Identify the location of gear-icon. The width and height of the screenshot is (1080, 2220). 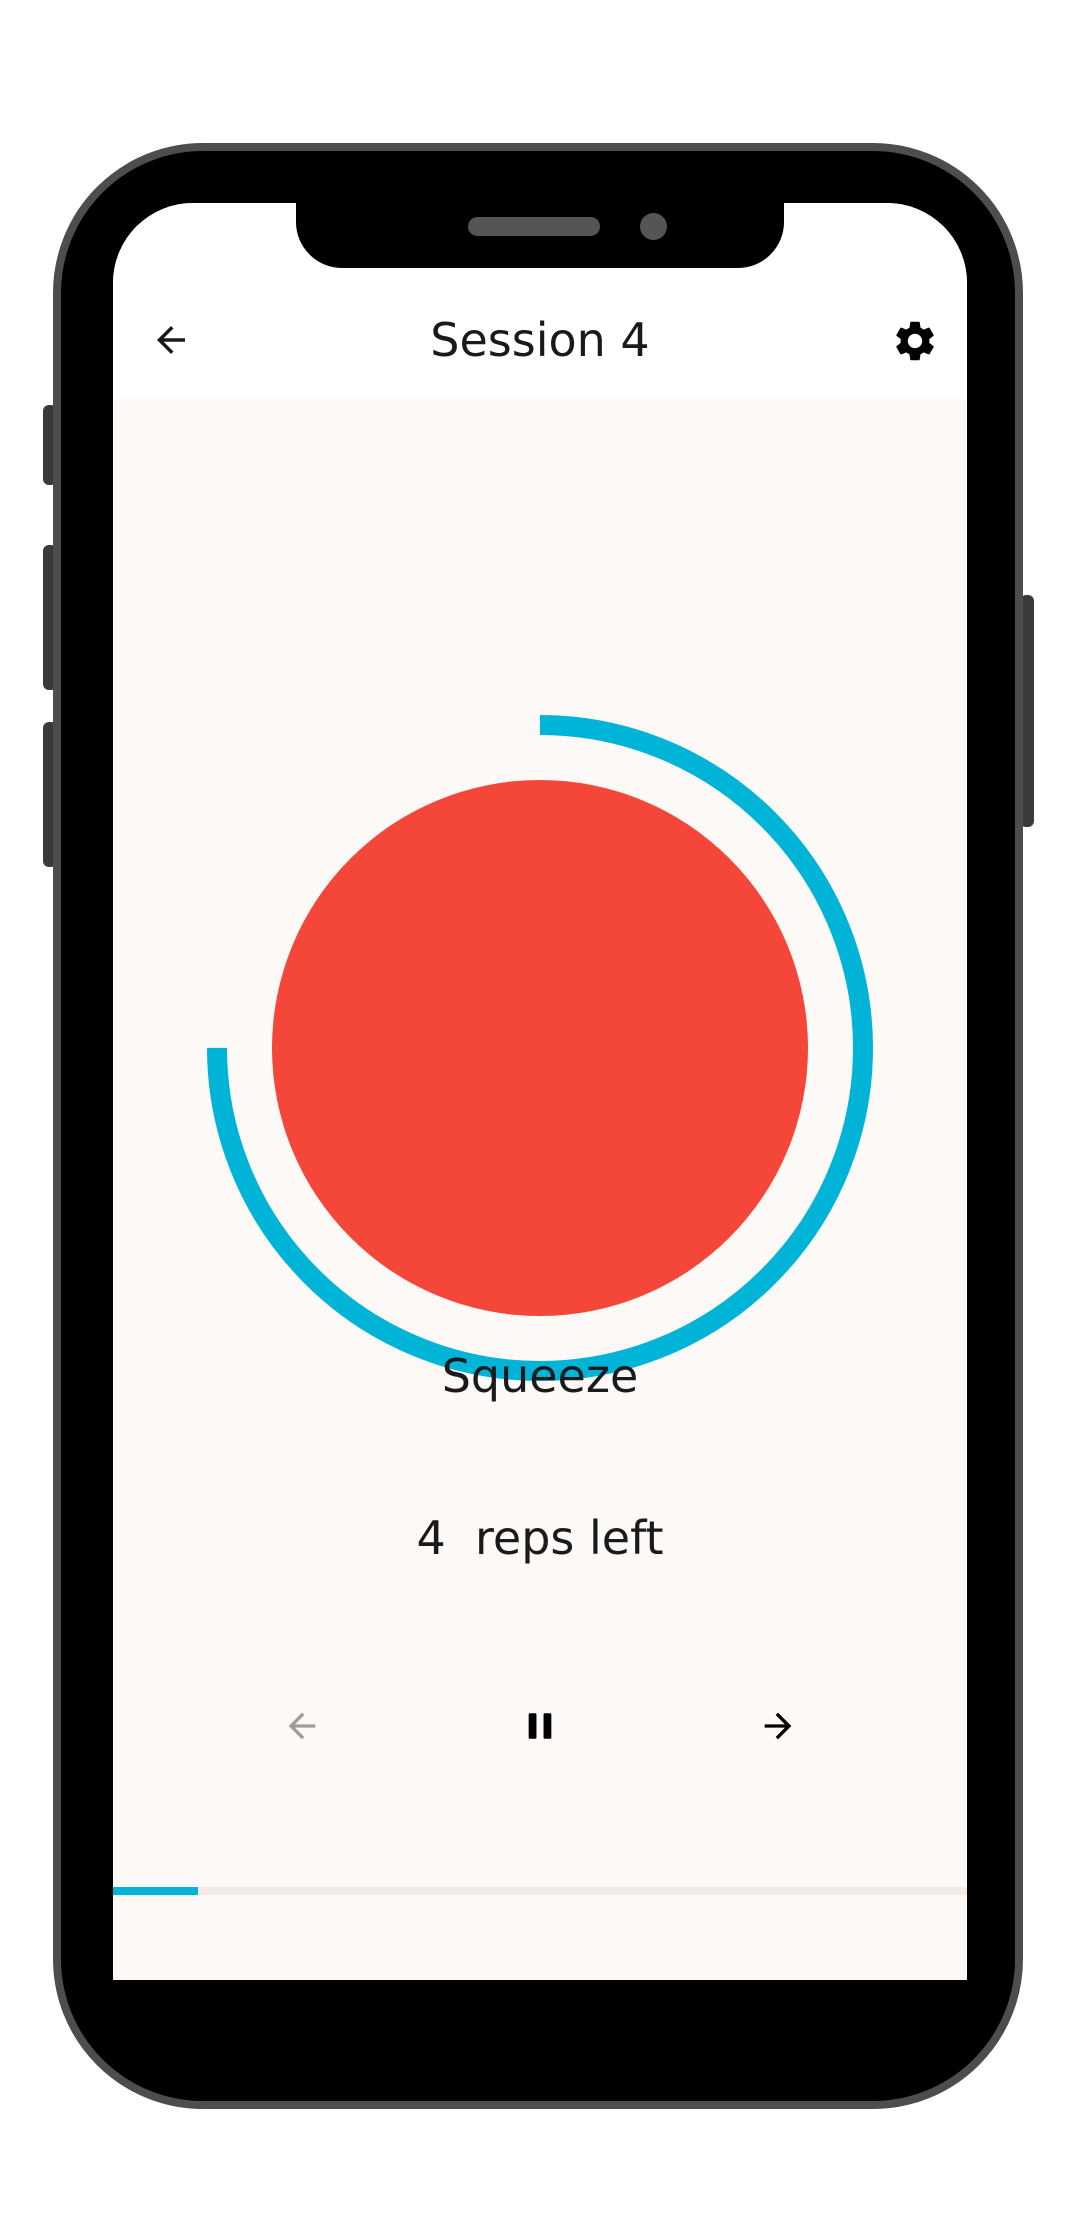
(915, 341).